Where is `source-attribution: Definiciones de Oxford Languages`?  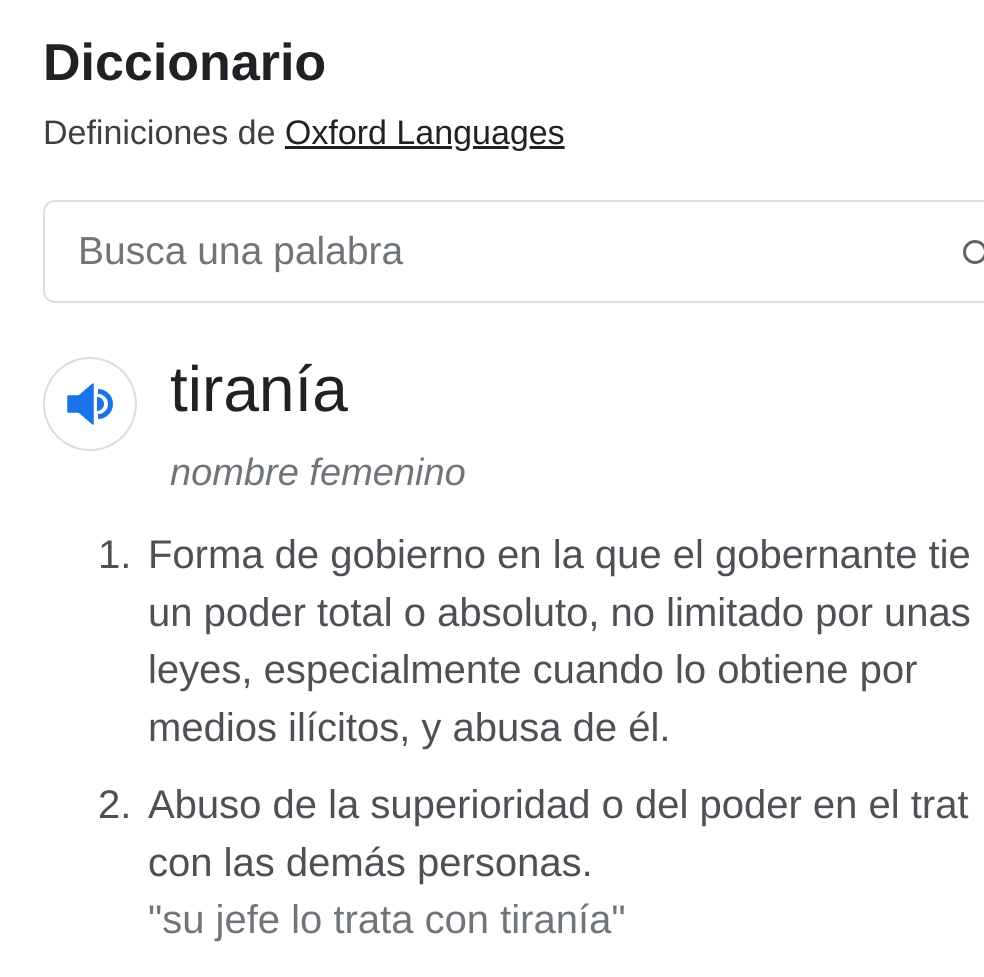 source-attribution: Definiciones de Oxford Languages is located at coordinates (304, 133).